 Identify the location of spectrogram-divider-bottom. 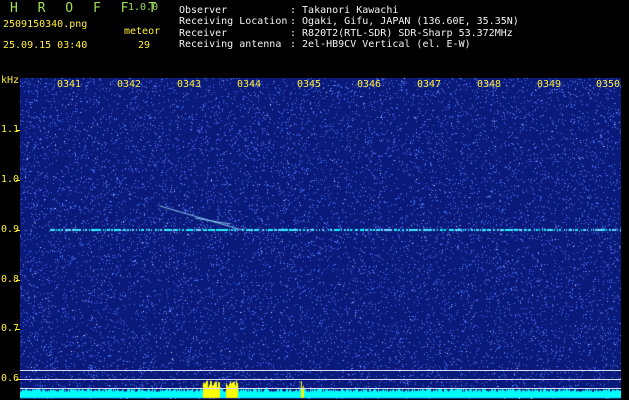
(320, 388).